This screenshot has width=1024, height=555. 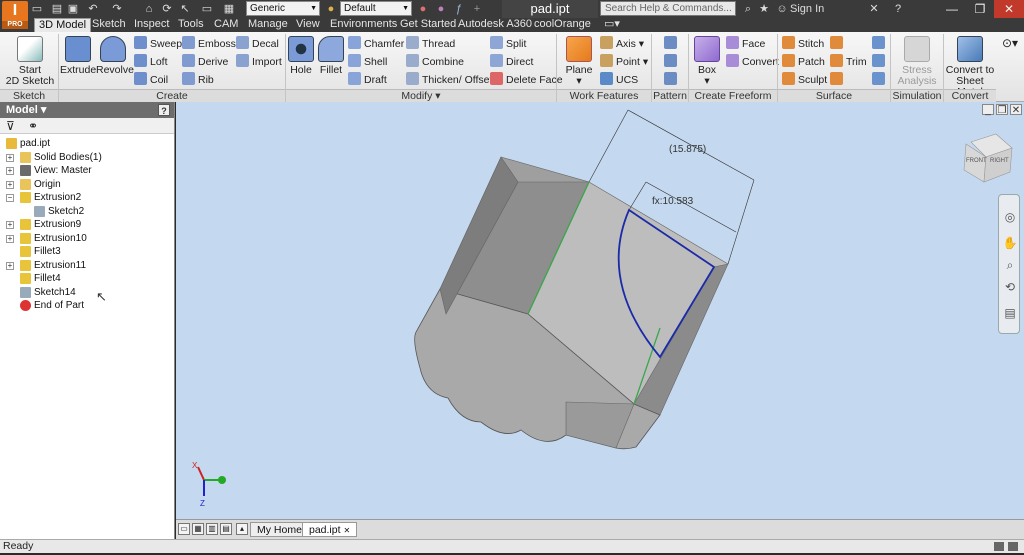 What do you see at coordinates (428, 25) in the screenshot?
I see `tab-get-started: Get Started` at bounding box center [428, 25].